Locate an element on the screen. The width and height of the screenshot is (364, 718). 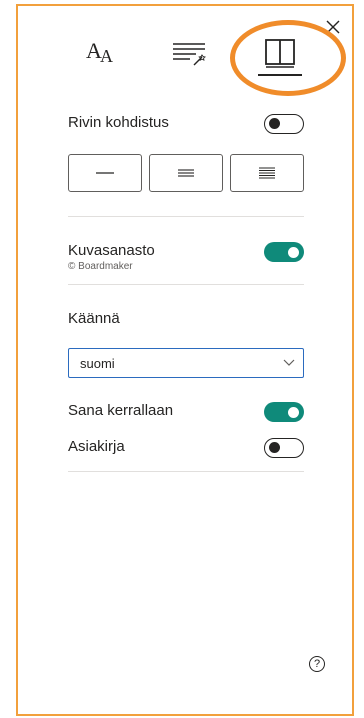
word-by-word-toggle is located at coordinates (284, 412).